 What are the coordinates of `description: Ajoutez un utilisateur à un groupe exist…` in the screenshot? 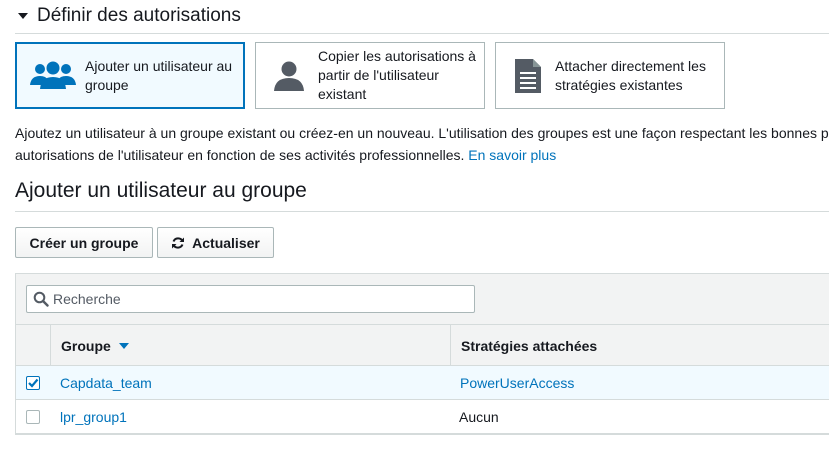 It's located at (422, 144).